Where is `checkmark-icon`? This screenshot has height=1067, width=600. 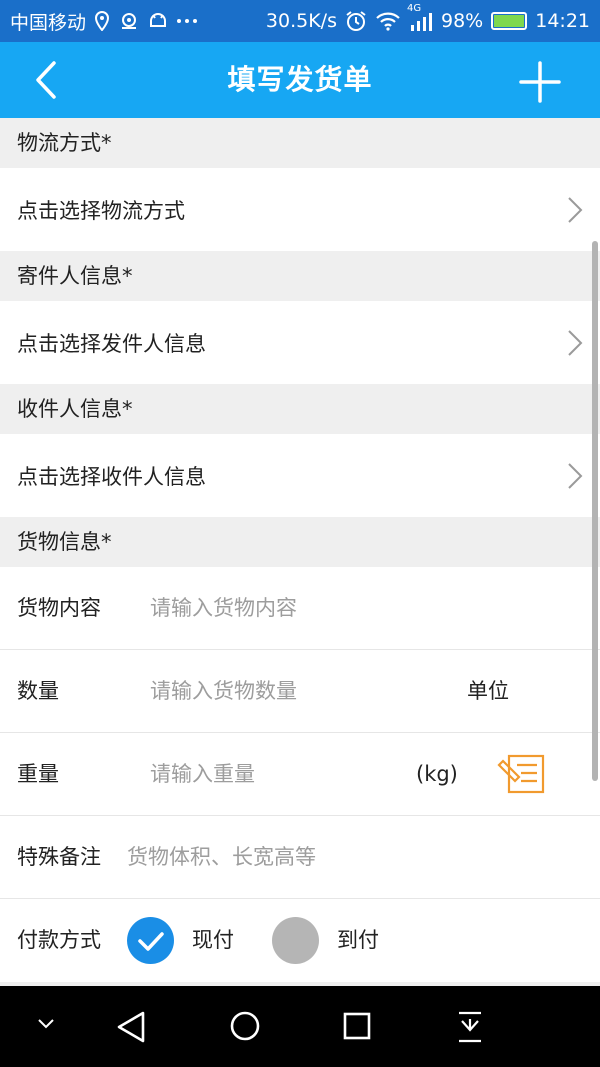
checkmark-icon is located at coordinates (151, 941).